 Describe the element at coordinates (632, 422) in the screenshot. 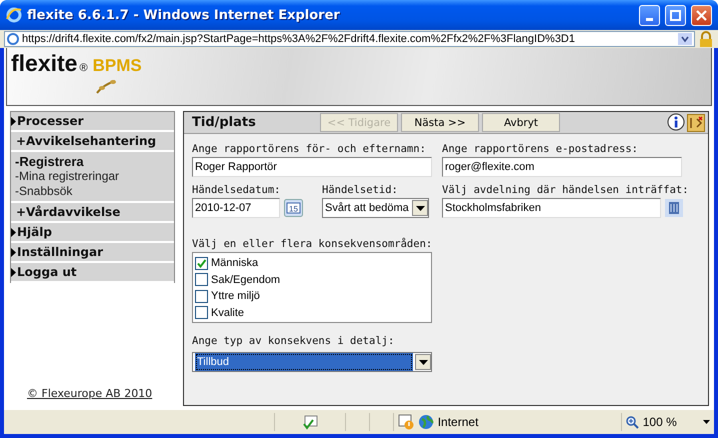

I see `zoom-icon` at that location.